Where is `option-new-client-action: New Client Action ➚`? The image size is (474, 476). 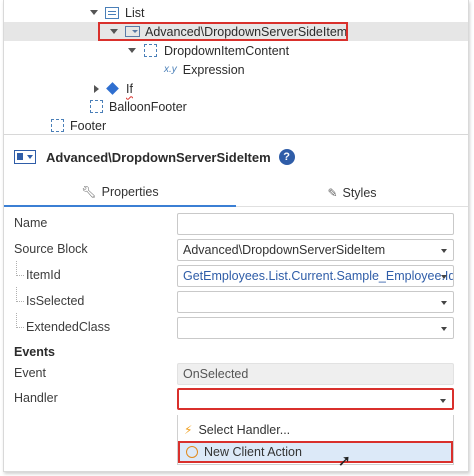
option-new-client-action: New Client Action ➚ is located at coordinates (315, 455).